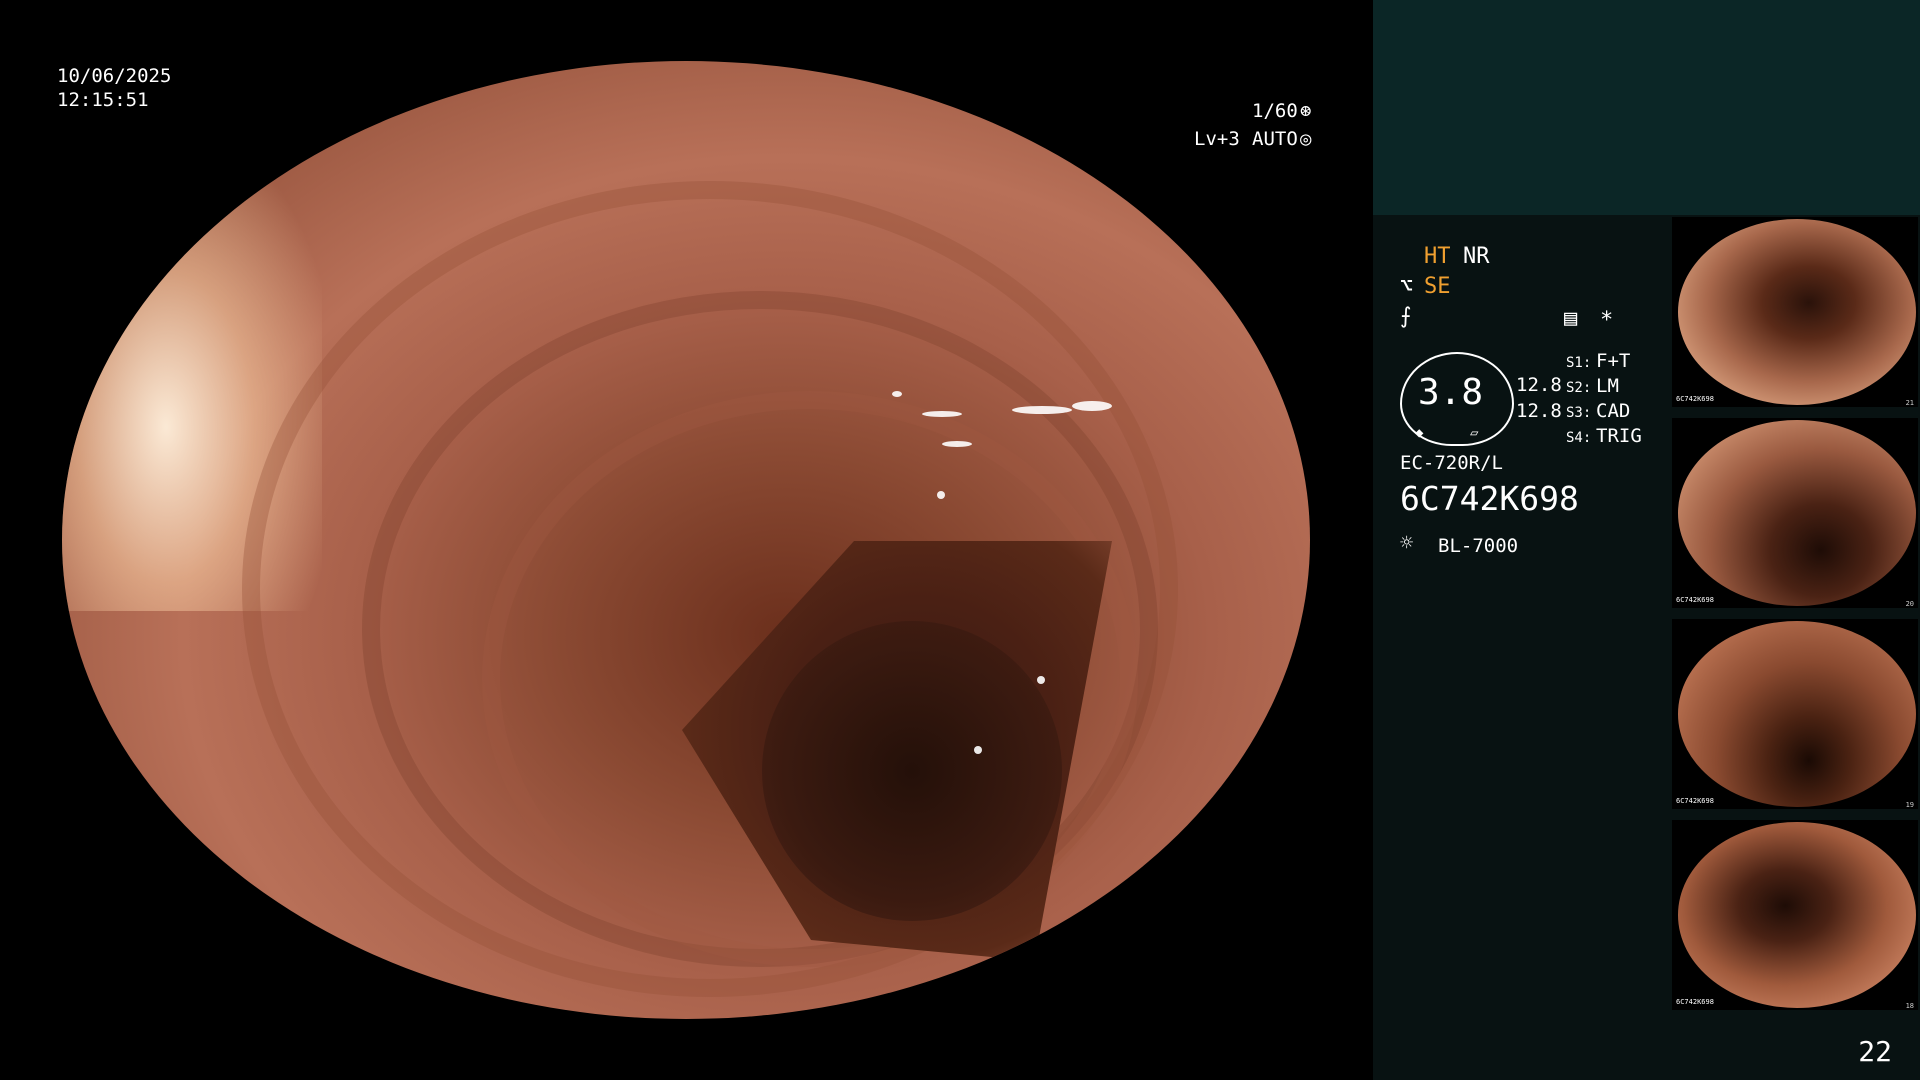  What do you see at coordinates (1306, 139) in the screenshot?
I see `iris-icon: ◎` at bounding box center [1306, 139].